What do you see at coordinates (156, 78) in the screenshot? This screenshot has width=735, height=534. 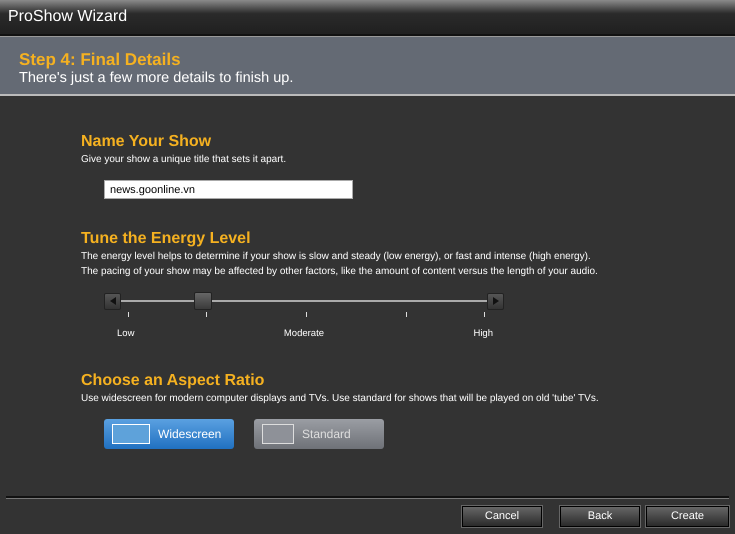 I see `step-subtitle: There's just a few more details to finish up.` at bounding box center [156, 78].